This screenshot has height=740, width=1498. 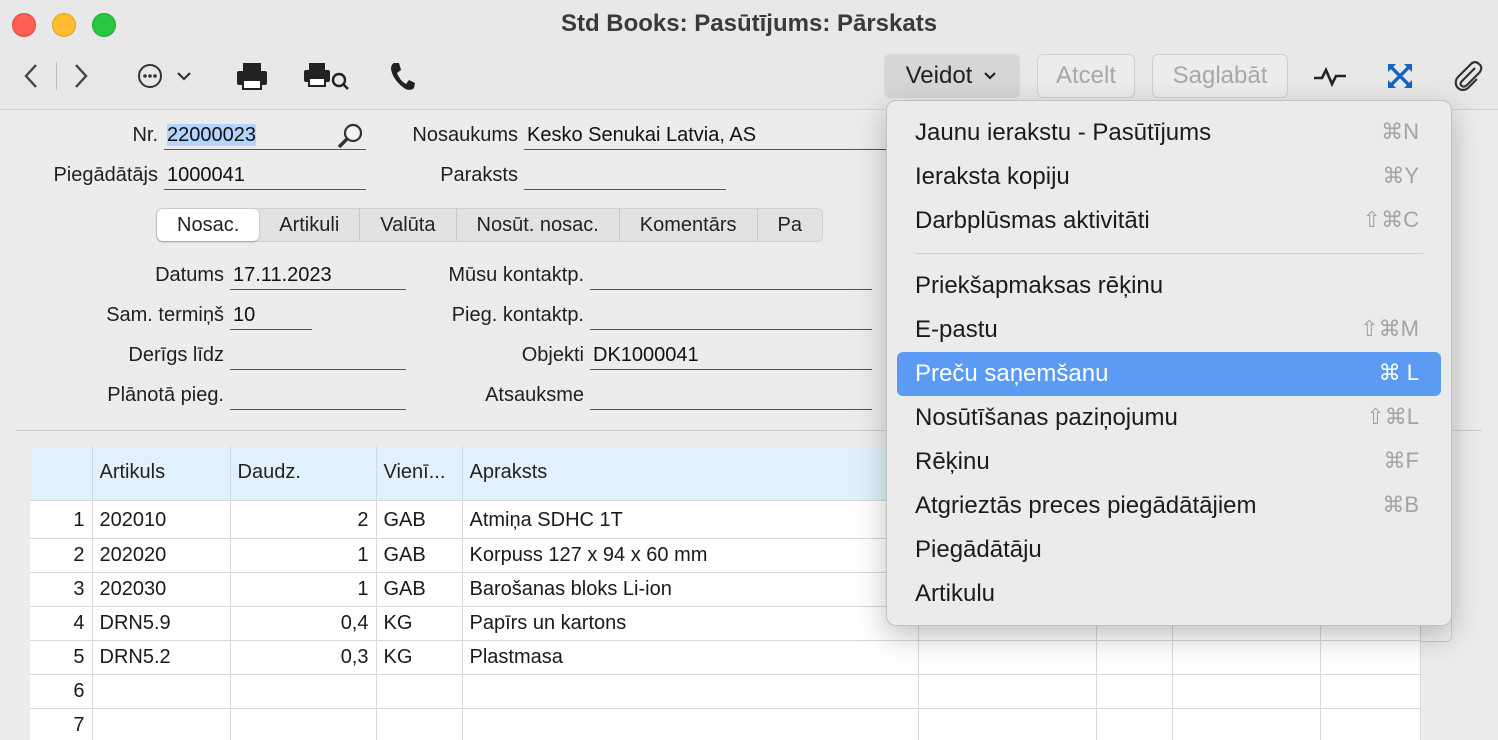 What do you see at coordinates (81, 76) in the screenshot?
I see `forward-icon` at bounding box center [81, 76].